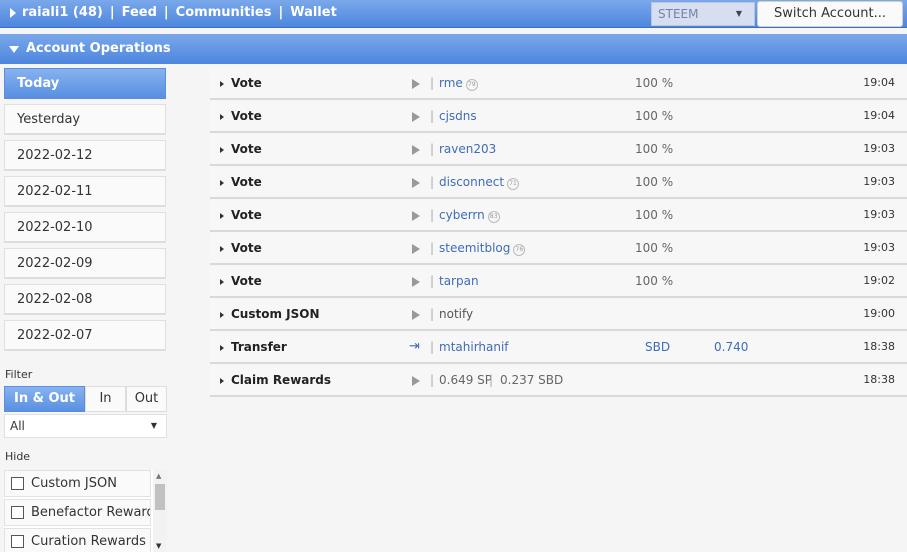  What do you see at coordinates (558, 315) in the screenshot?
I see `operation-row: Custom JSON | notify 19:00` at bounding box center [558, 315].